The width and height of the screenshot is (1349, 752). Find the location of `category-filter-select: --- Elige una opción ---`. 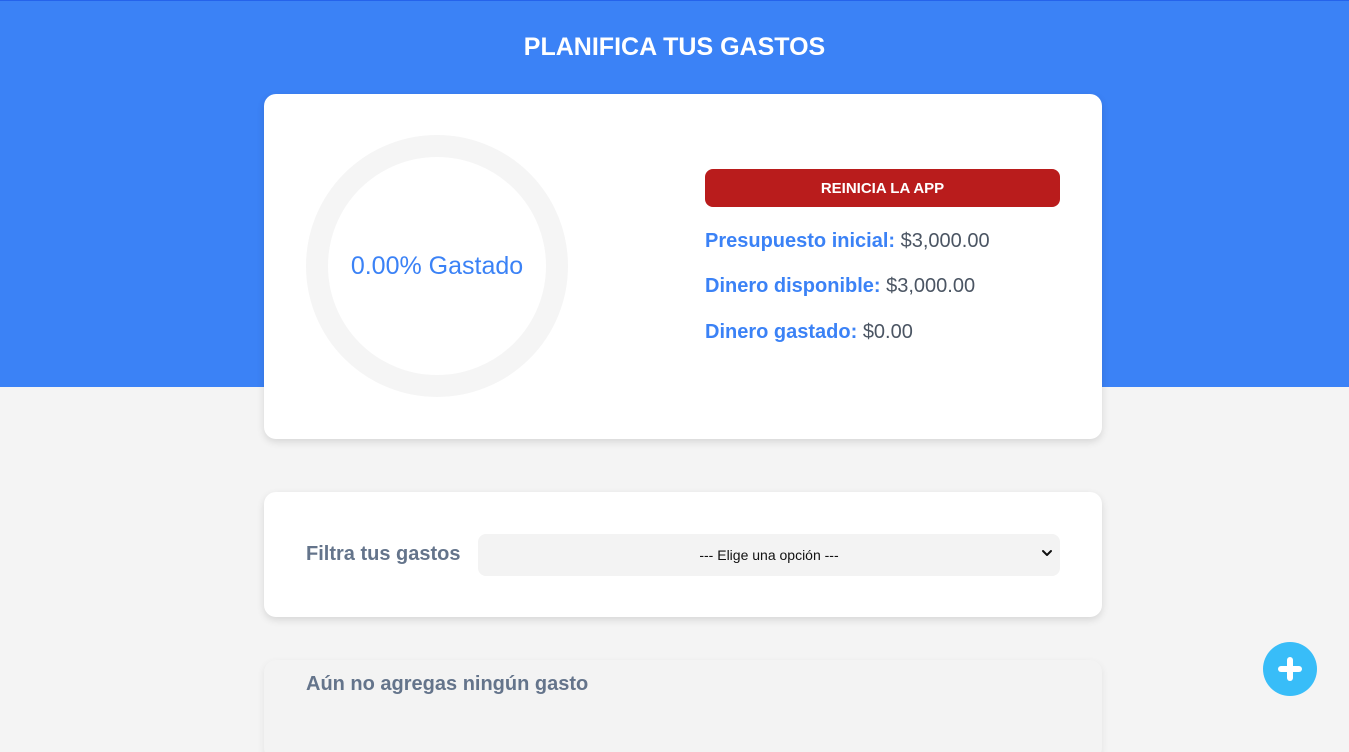

category-filter-select: --- Elige una opción --- is located at coordinates (769, 555).